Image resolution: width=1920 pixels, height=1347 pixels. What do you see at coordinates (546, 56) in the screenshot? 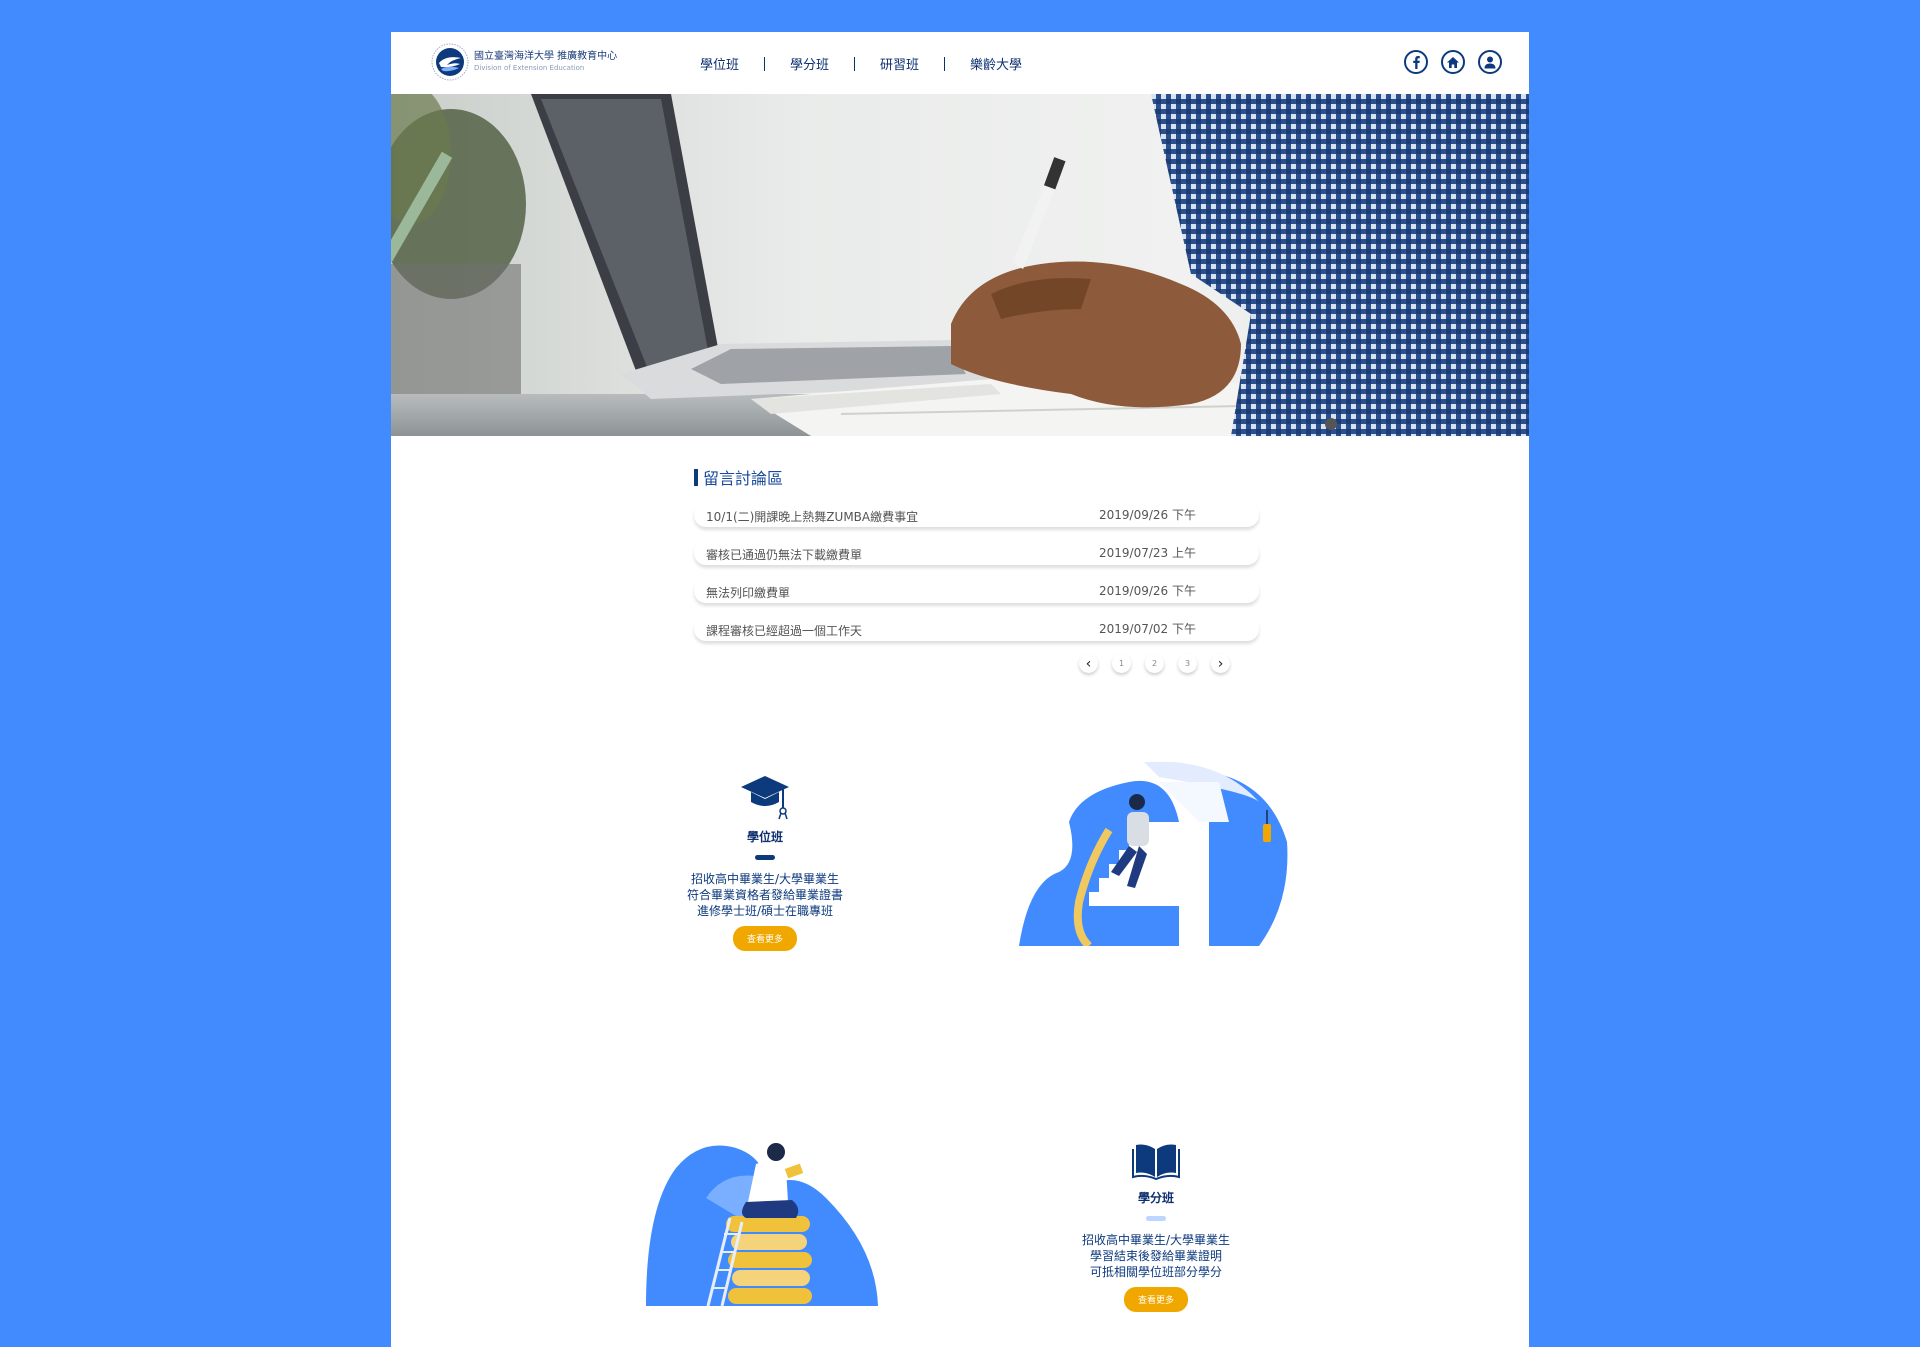
I see `logo-chinese-name: 國立臺灣海洋大學 推廣教育中心` at bounding box center [546, 56].